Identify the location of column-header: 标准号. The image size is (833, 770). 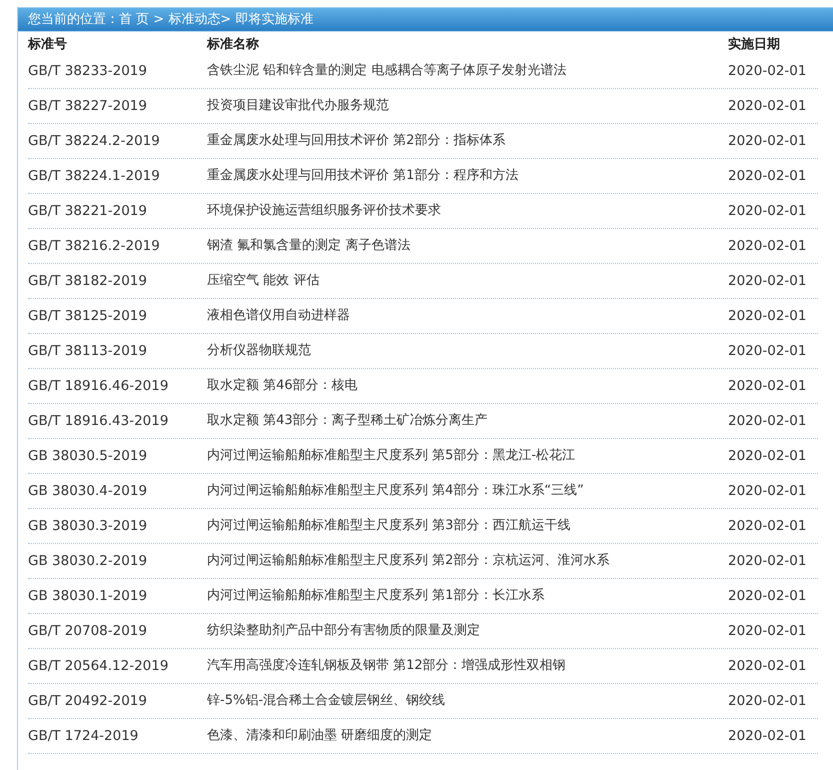
(48, 45).